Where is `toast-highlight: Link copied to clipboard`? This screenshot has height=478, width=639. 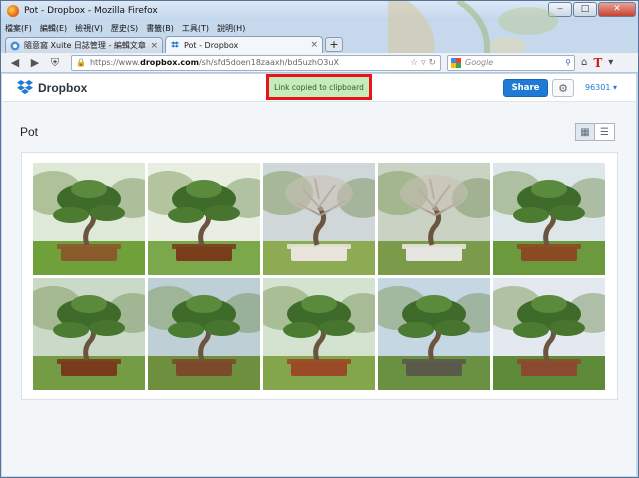 toast-highlight: Link copied to clipboard is located at coordinates (319, 87).